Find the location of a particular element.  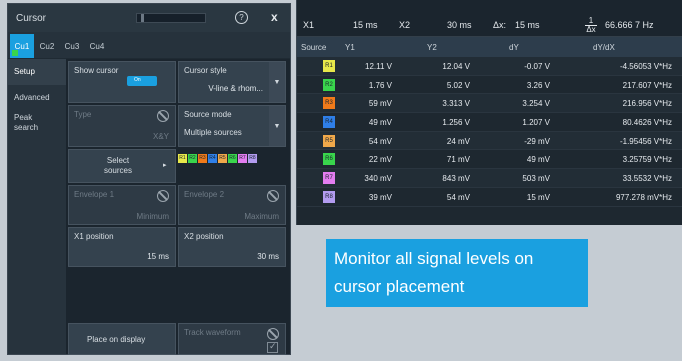

x2-position-field: X2 position 30 ms is located at coordinates (232, 247).